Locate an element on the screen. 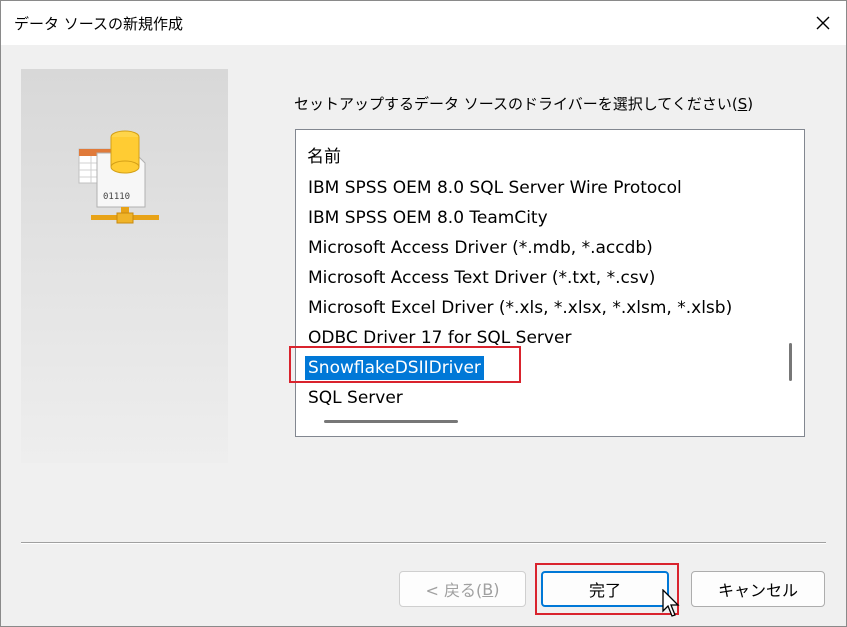  close-icon is located at coordinates (823, 23).